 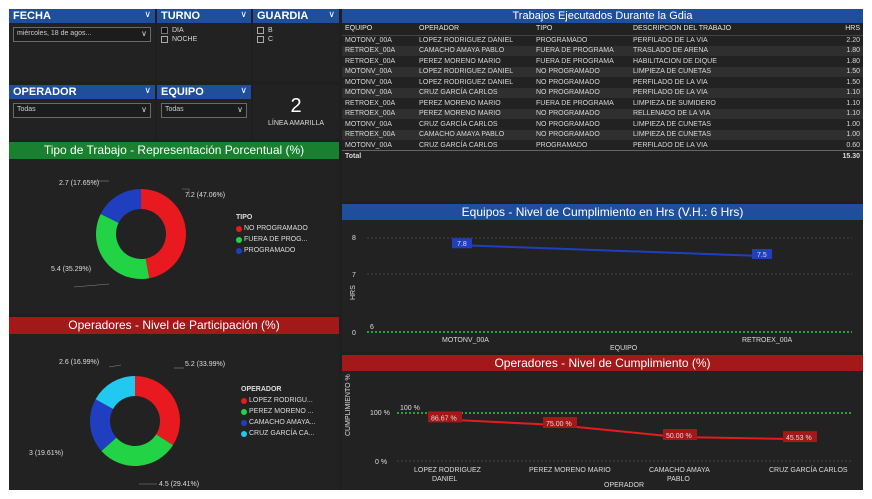 What do you see at coordinates (174, 109) in the screenshot?
I see `equipo-value: Todas` at bounding box center [174, 109].